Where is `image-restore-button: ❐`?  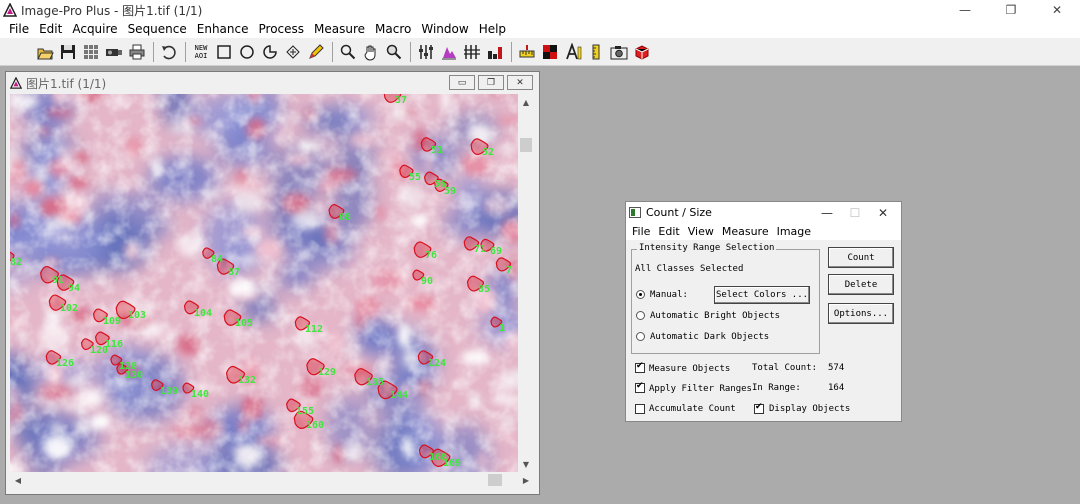 image-restore-button: ❐ is located at coordinates (491, 82).